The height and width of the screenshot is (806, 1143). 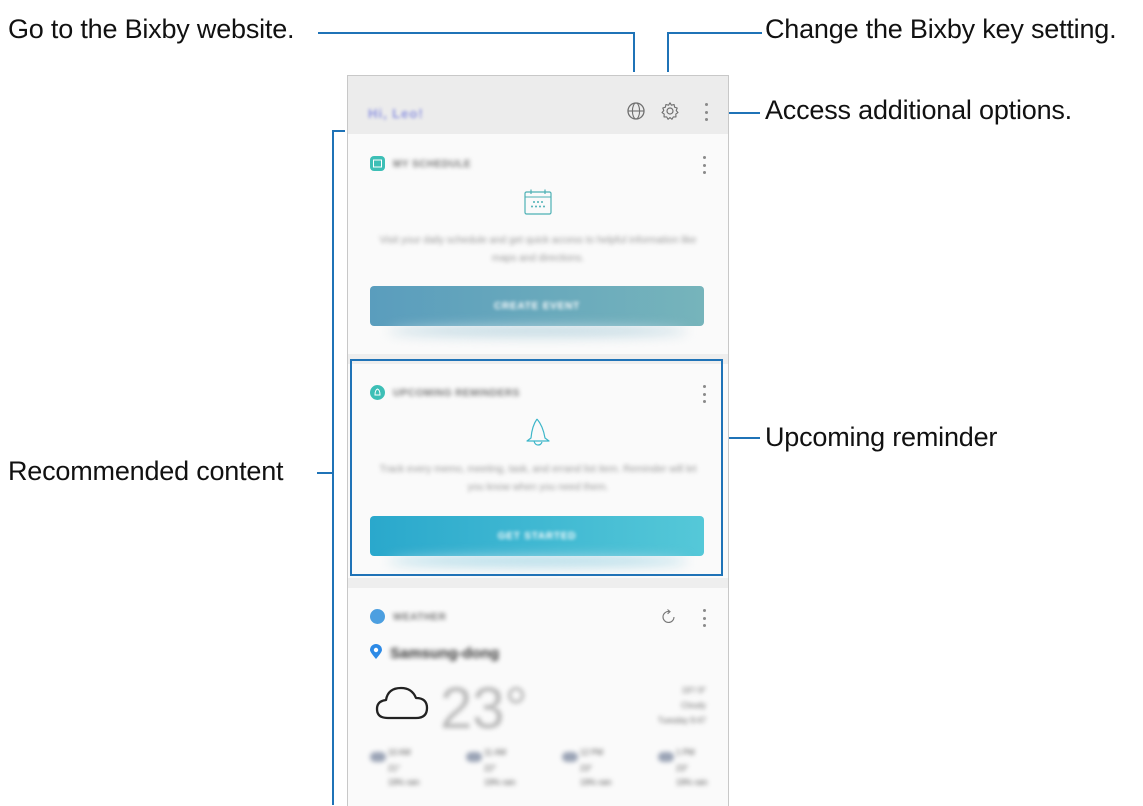 I want to click on reminder-highlight-box, so click(x=536, y=467).